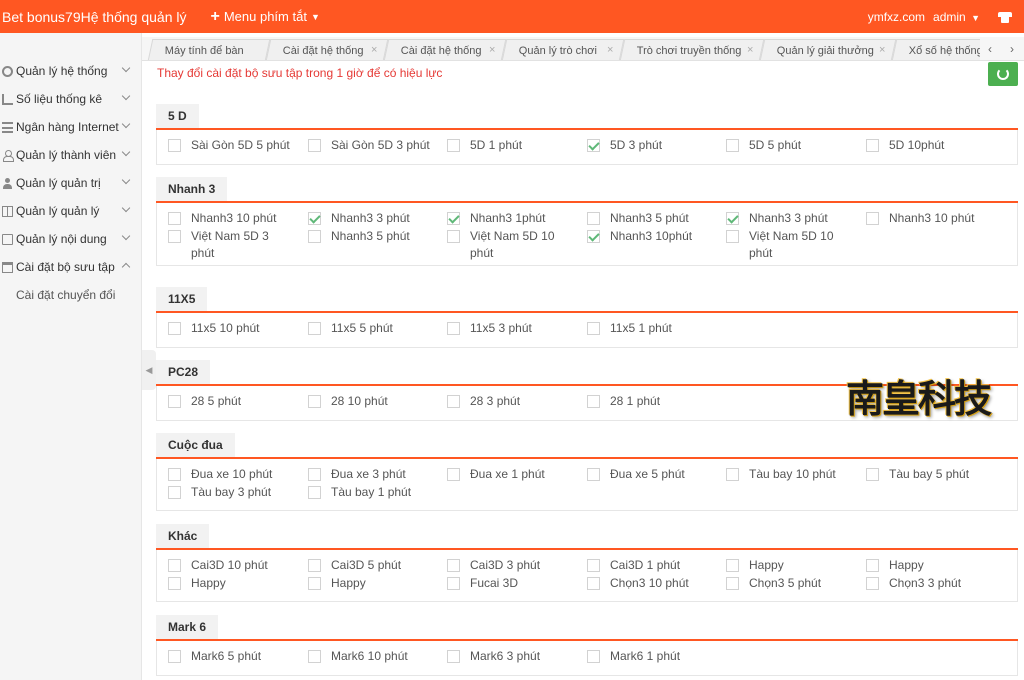 Image resolution: width=1024 pixels, height=680 pixels. What do you see at coordinates (654, 656) in the screenshot?
I see `option-checkbox: Mark6 1 phút` at bounding box center [654, 656].